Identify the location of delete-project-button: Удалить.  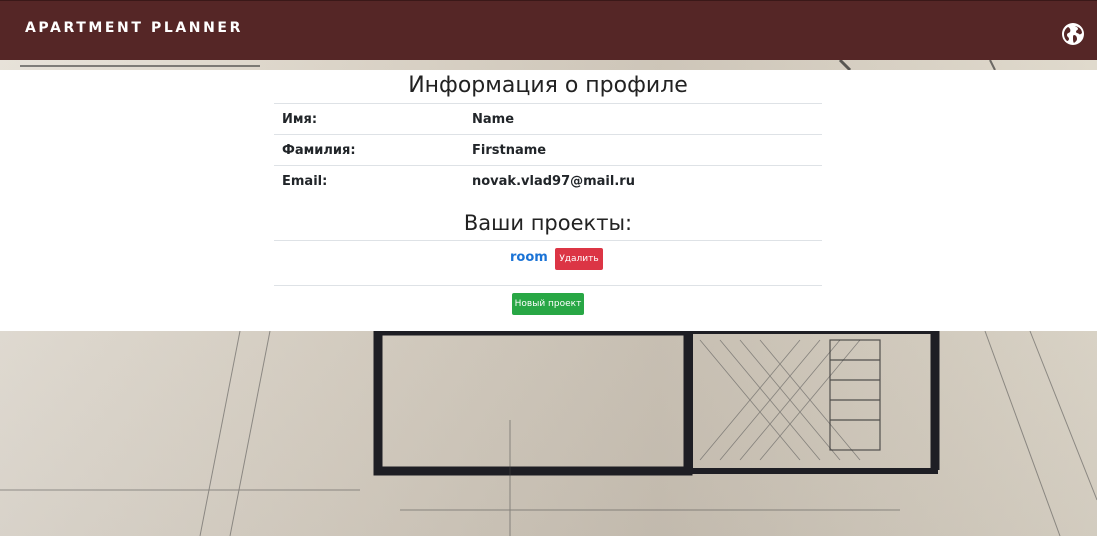
(579, 259).